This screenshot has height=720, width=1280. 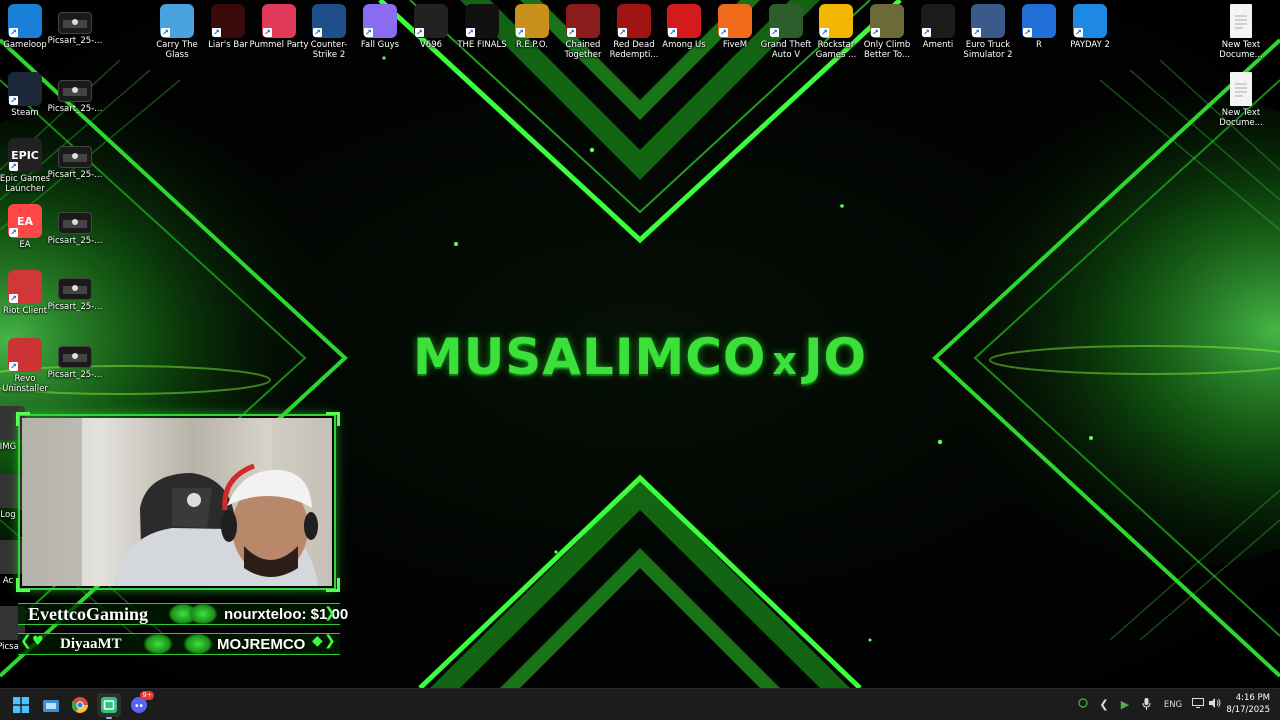 I want to click on gameloop-icon: ↗, so click(x=25, y=21).